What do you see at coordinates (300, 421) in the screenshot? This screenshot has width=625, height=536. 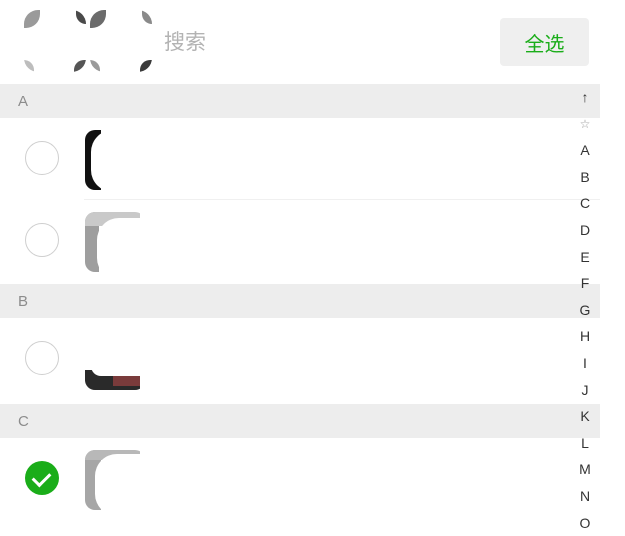 I see `section-header-c: C` at bounding box center [300, 421].